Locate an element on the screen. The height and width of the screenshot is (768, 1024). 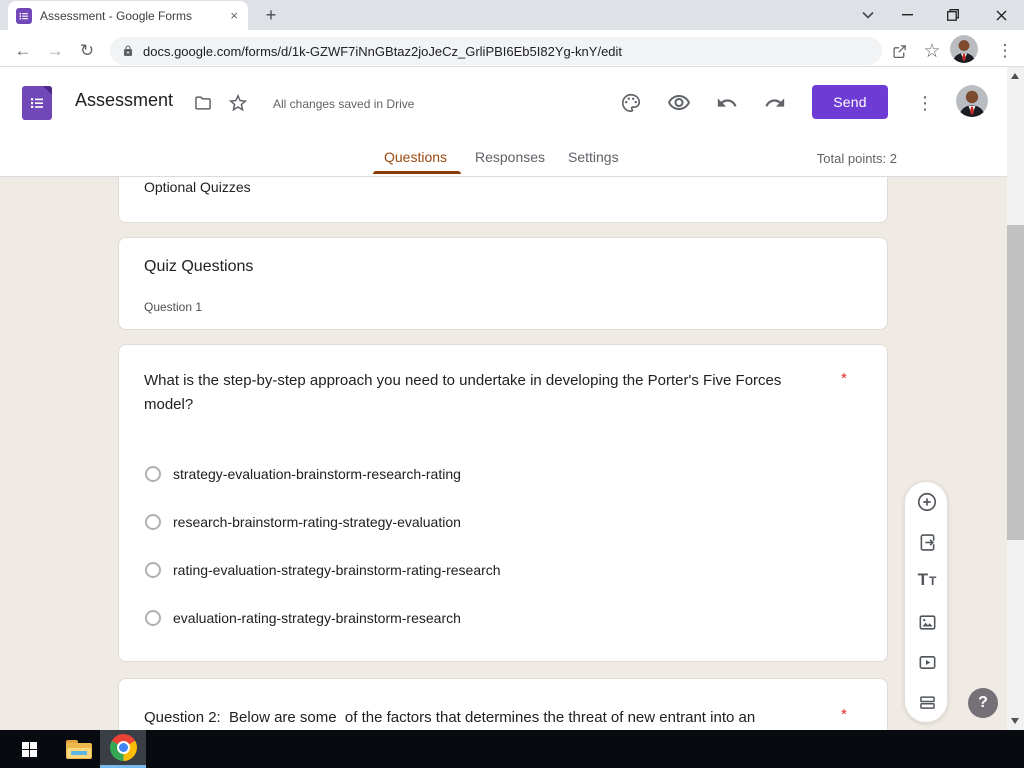
add-question-button is located at coordinates (927, 502).